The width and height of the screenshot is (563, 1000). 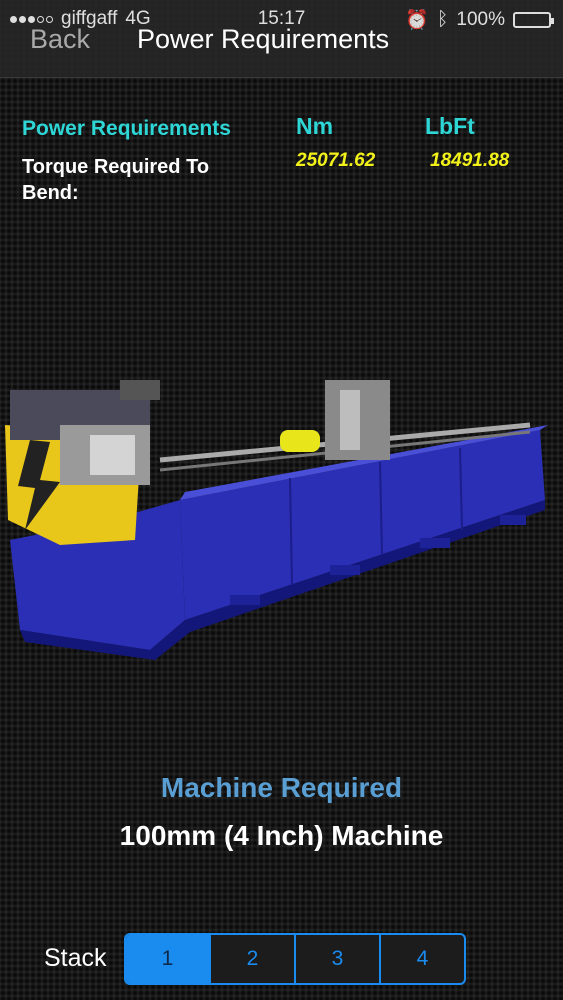 I want to click on page-title: Power Requirements, so click(x=263, y=39).